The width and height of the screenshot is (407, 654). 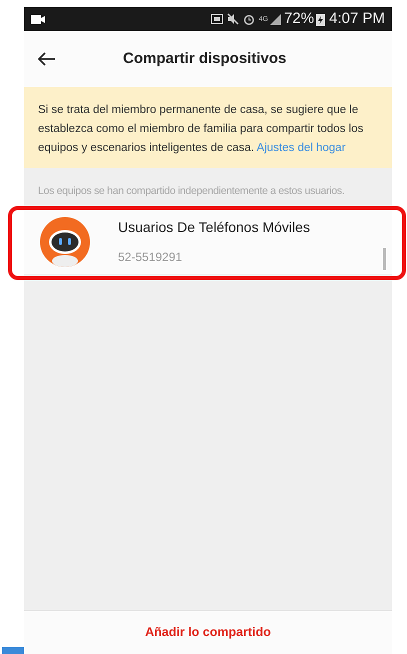 I want to click on cast-icon, so click(x=216, y=19).